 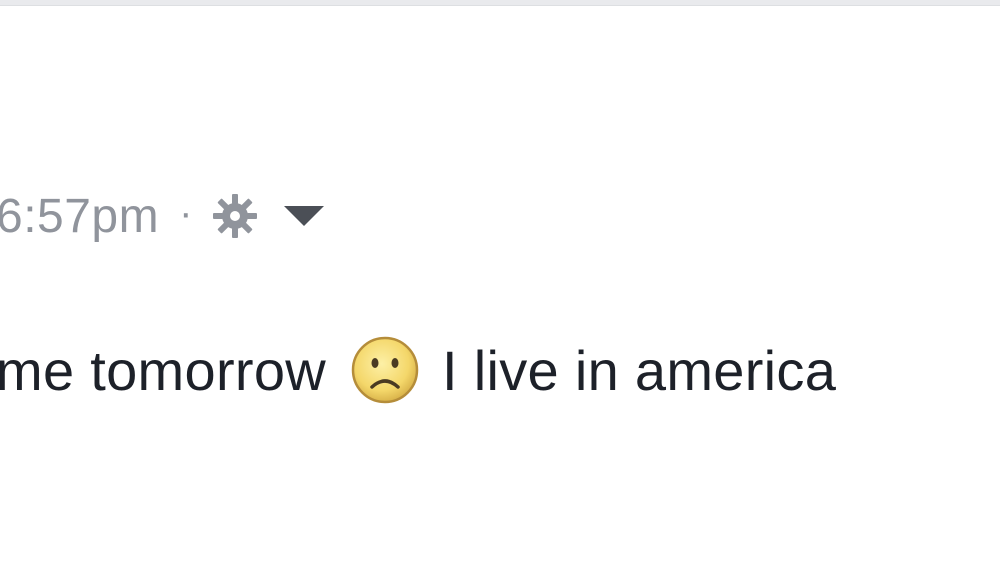 I want to click on post-meta: 6:57pm ·, so click(x=163, y=216).